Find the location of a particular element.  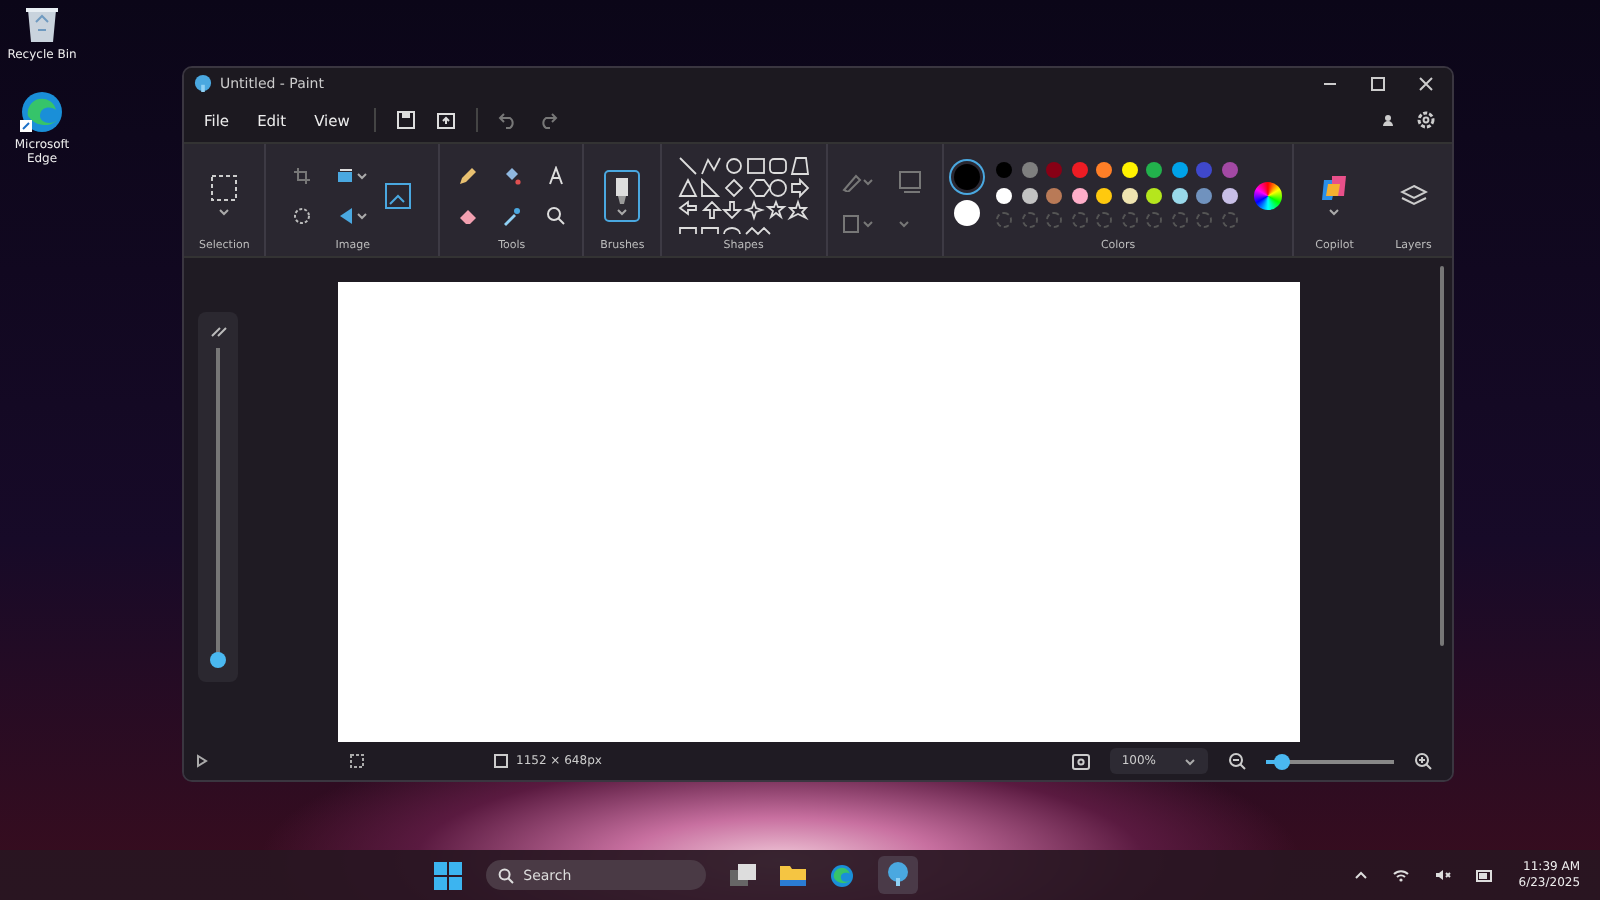

pencil-icon is located at coordinates (467, 175).